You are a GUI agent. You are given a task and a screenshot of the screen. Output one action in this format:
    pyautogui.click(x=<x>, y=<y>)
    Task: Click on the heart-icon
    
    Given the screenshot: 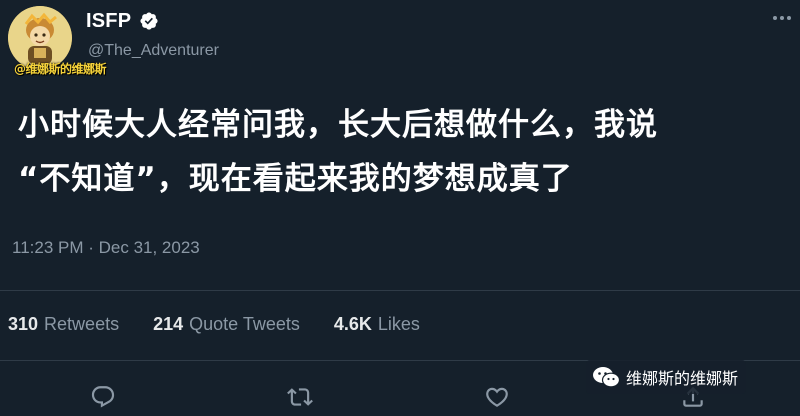 What is the action you would take?
    pyautogui.click(x=497, y=397)
    